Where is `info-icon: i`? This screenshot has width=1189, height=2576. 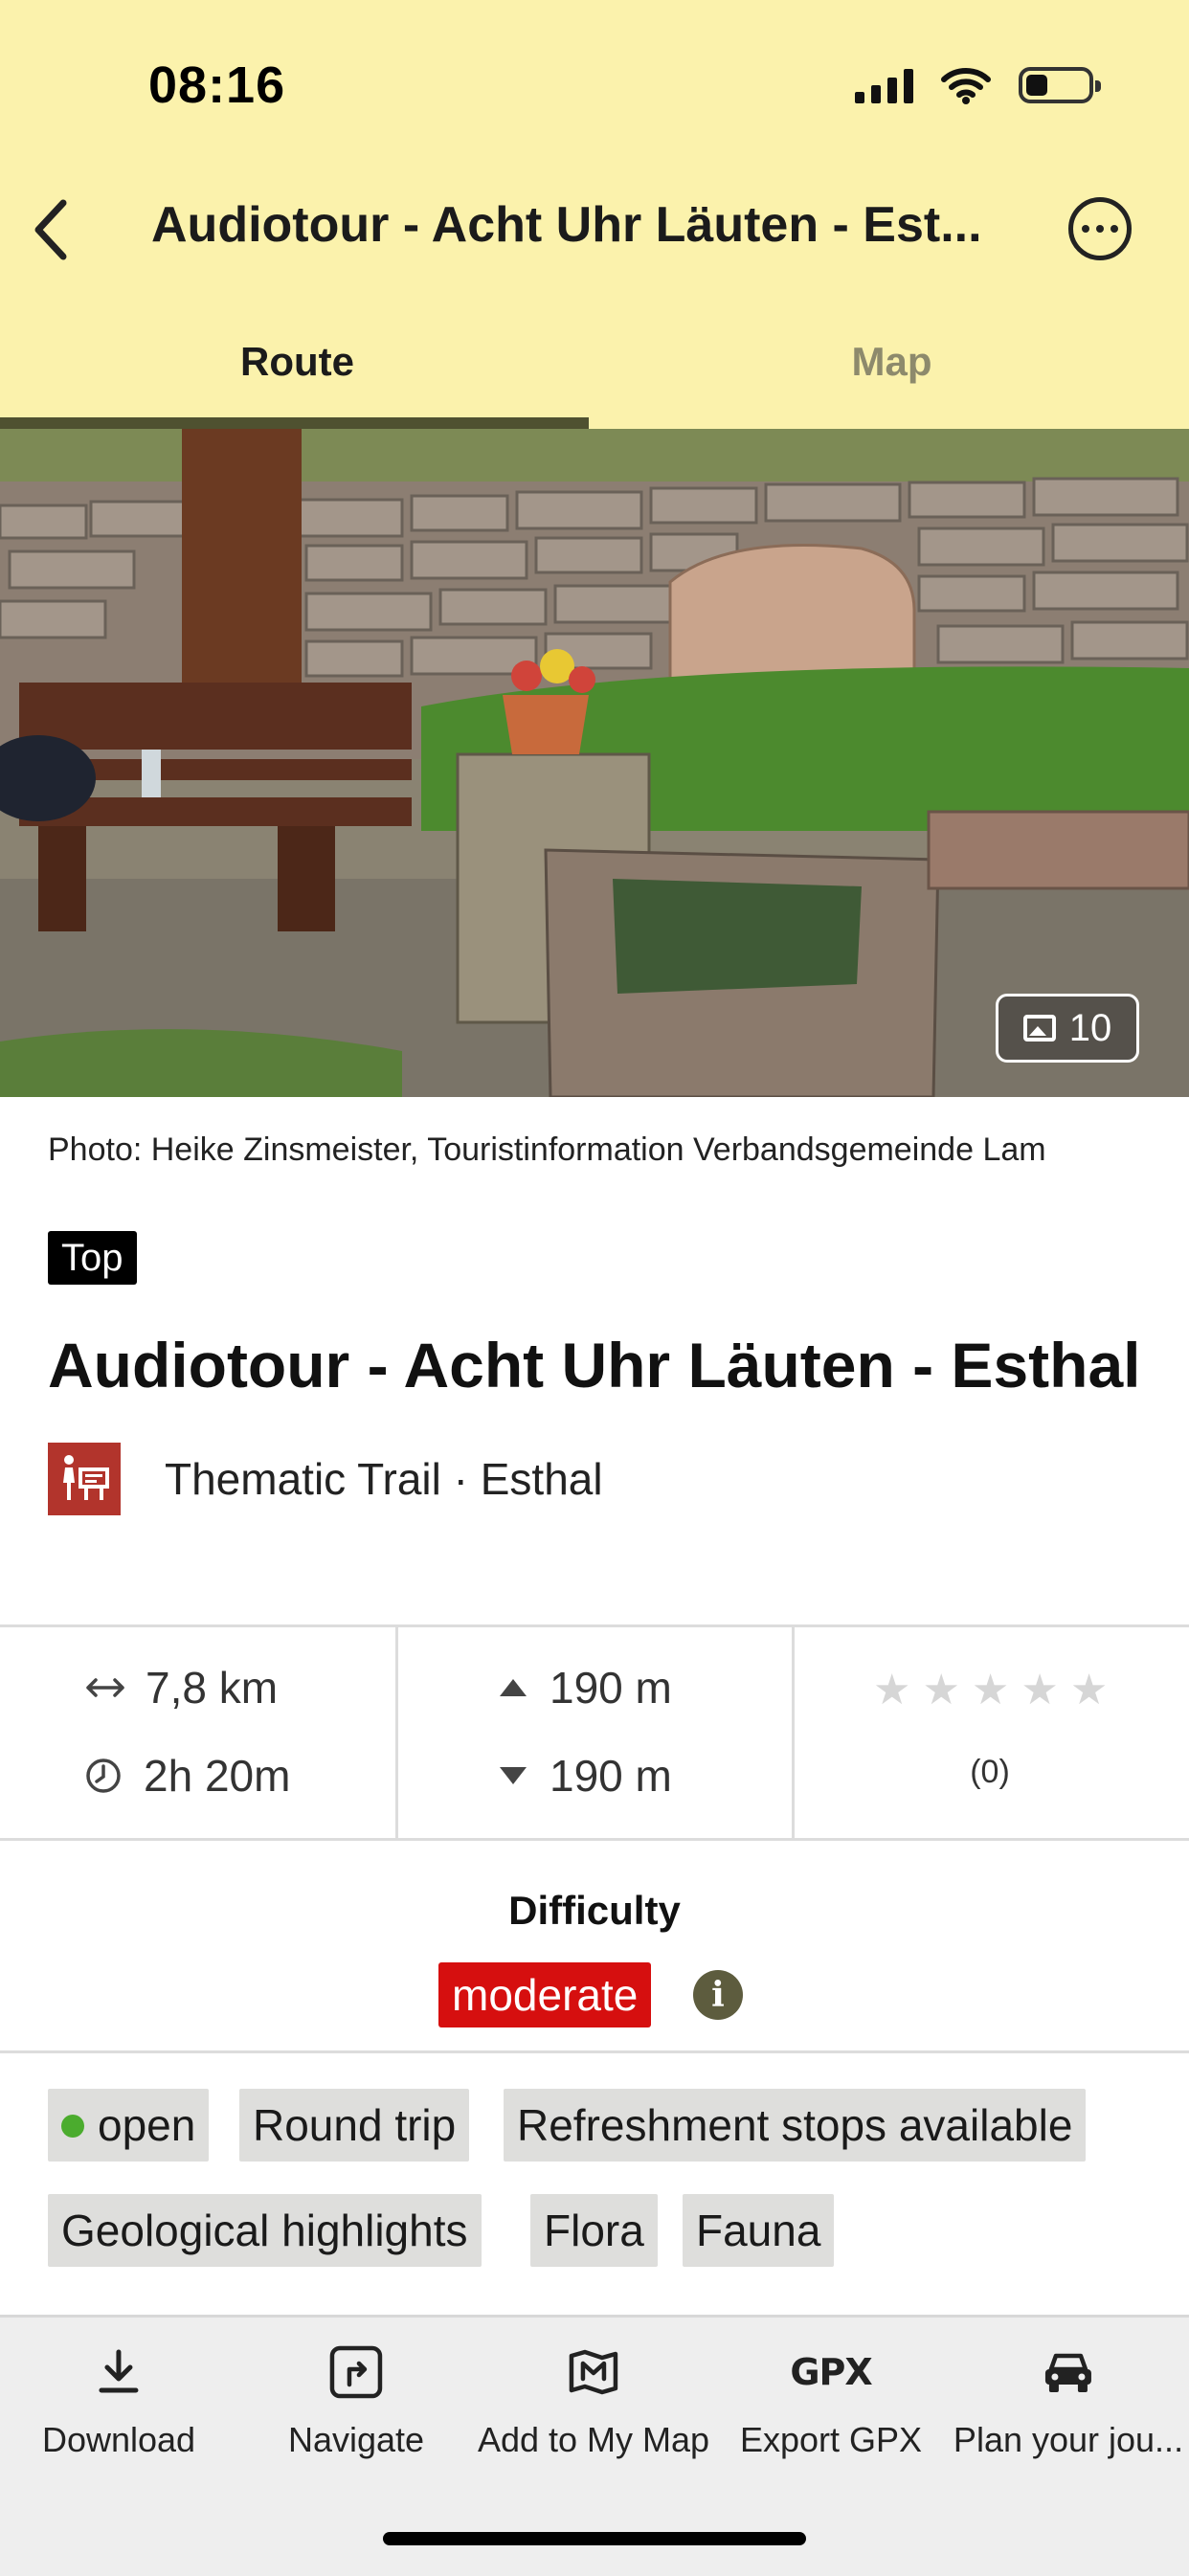
info-icon: i is located at coordinates (718, 1995).